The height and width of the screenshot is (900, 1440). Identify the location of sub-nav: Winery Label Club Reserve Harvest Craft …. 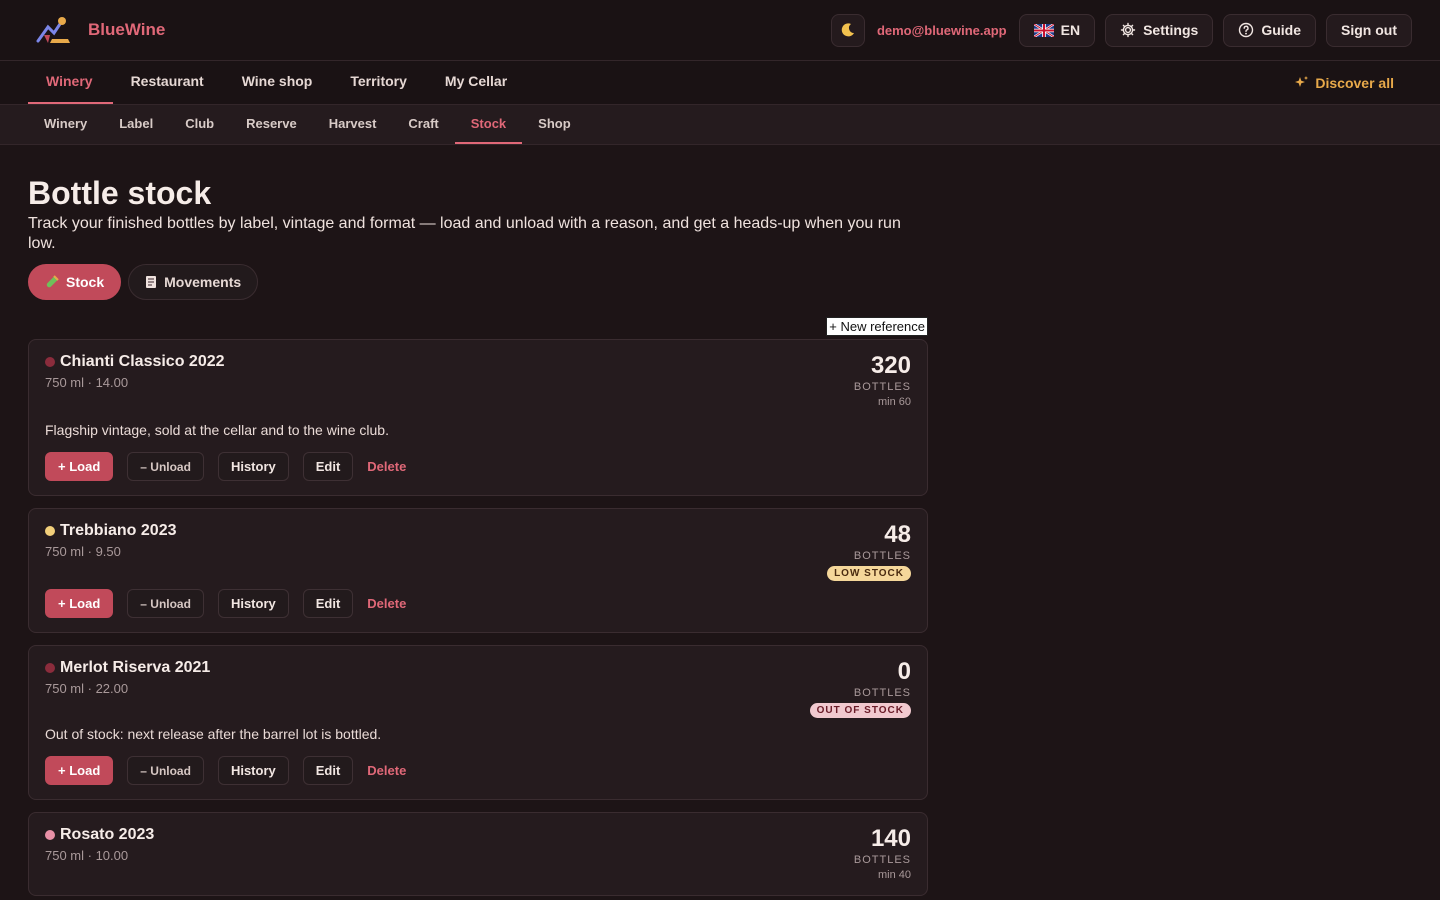
(720, 125).